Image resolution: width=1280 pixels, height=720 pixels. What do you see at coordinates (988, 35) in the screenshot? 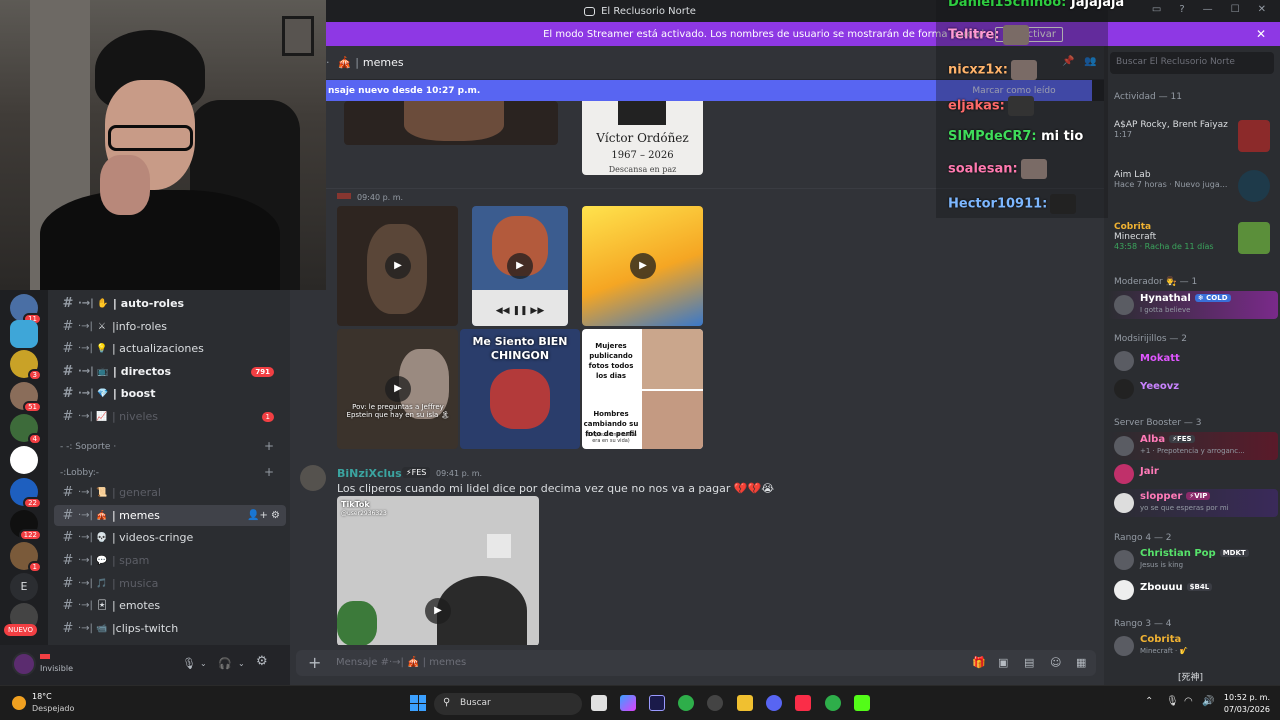
I see `stream-chat-line: Telitre:` at bounding box center [988, 35].